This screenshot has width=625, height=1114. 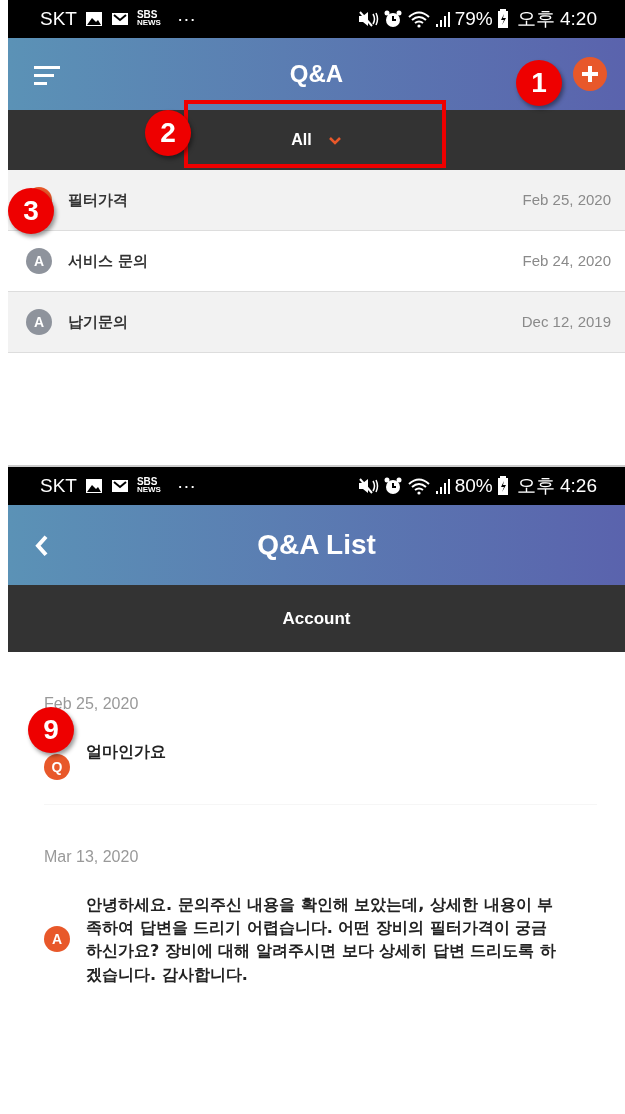 What do you see at coordinates (566, 260) in the screenshot?
I see `question-date: Feb 24, 2020` at bounding box center [566, 260].